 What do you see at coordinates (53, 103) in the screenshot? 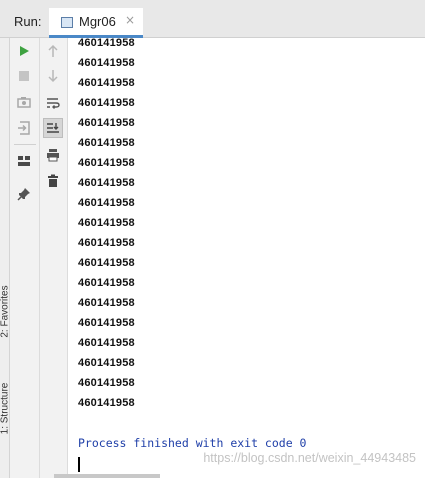
I see `soft-wrap-icon` at bounding box center [53, 103].